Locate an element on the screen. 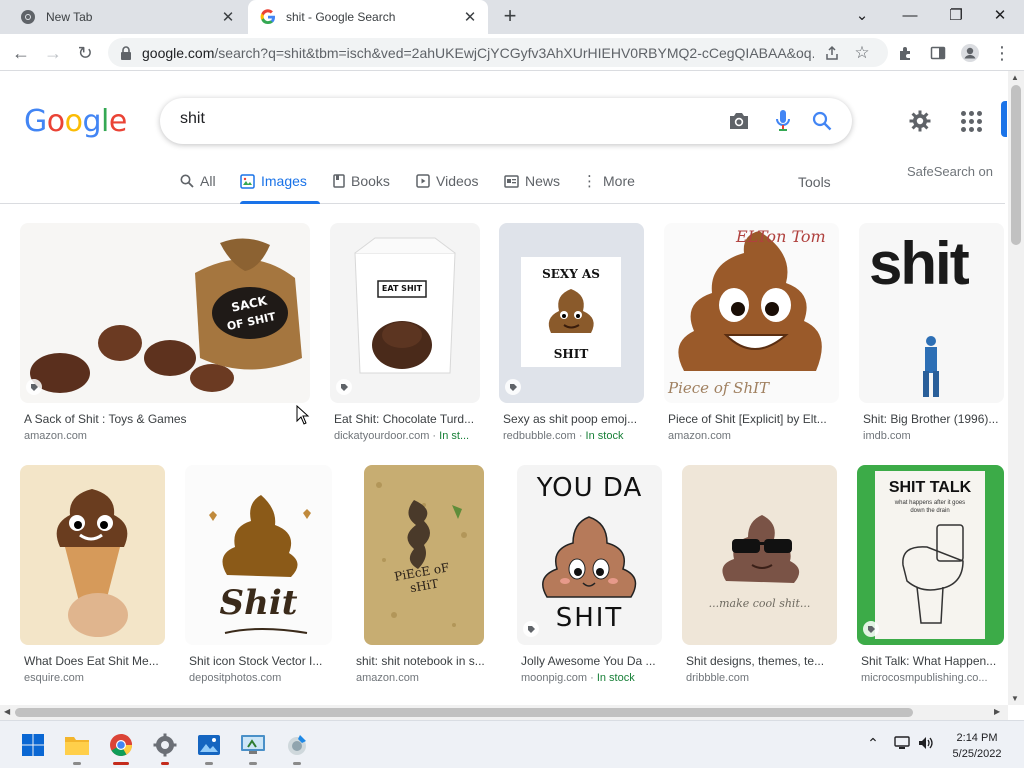 The image size is (1024, 768). scroll-right-icon: ▶ is located at coordinates (997, 711).